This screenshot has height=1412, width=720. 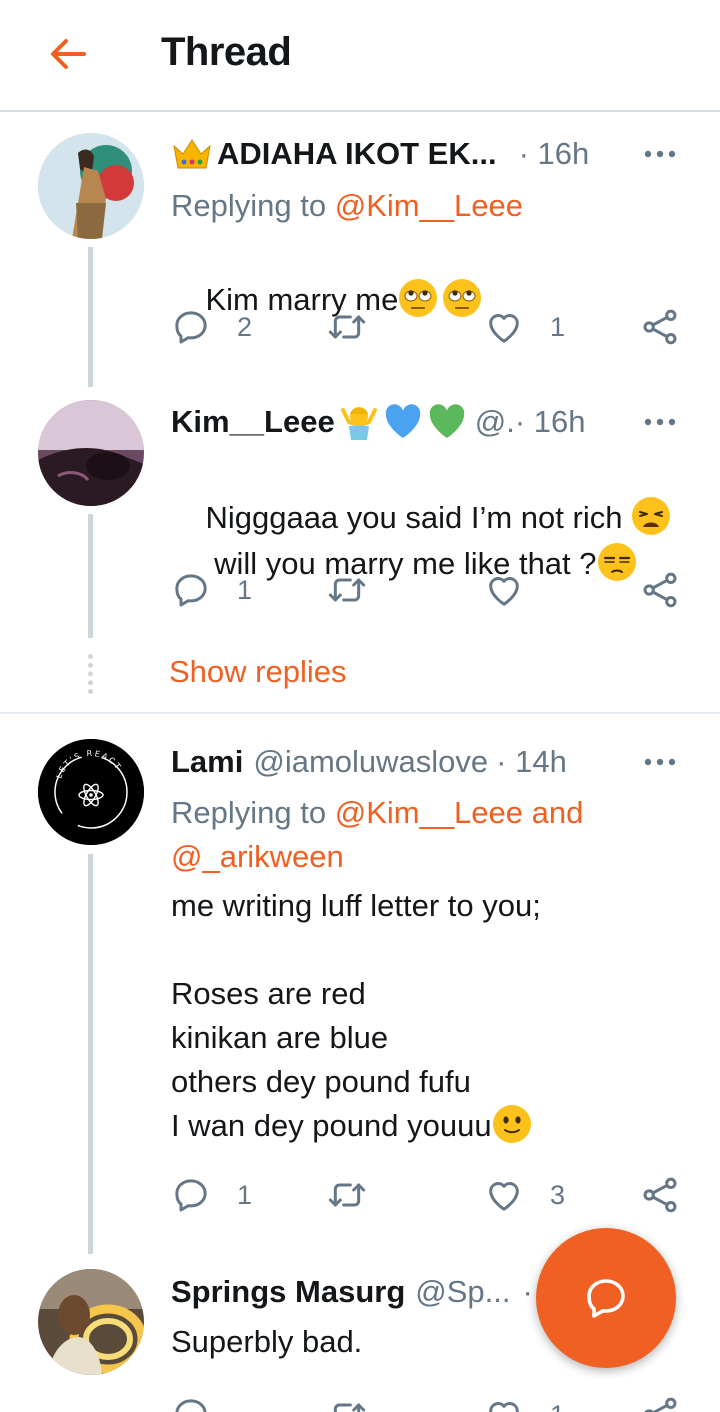 I want to click on tweet-header: ADIAHA IKOT EK... · 16h, so click(x=380, y=154).